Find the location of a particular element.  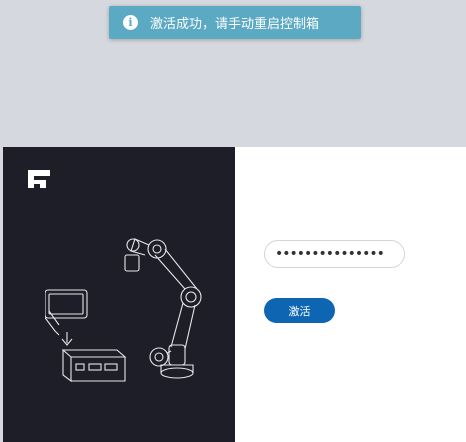

activate-button: 激活 is located at coordinates (299, 310).